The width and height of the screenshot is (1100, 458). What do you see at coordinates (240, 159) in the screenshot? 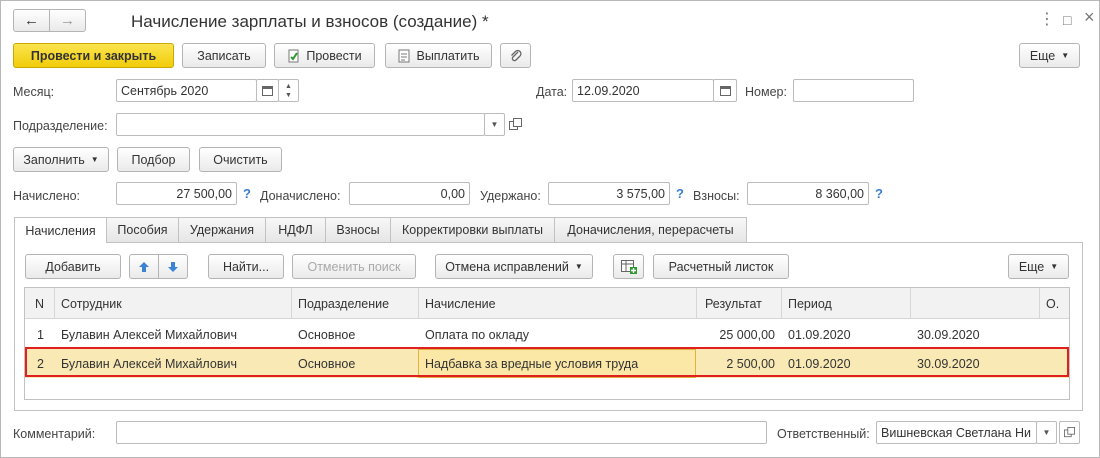
I see `clear-button: Очистить` at bounding box center [240, 159].